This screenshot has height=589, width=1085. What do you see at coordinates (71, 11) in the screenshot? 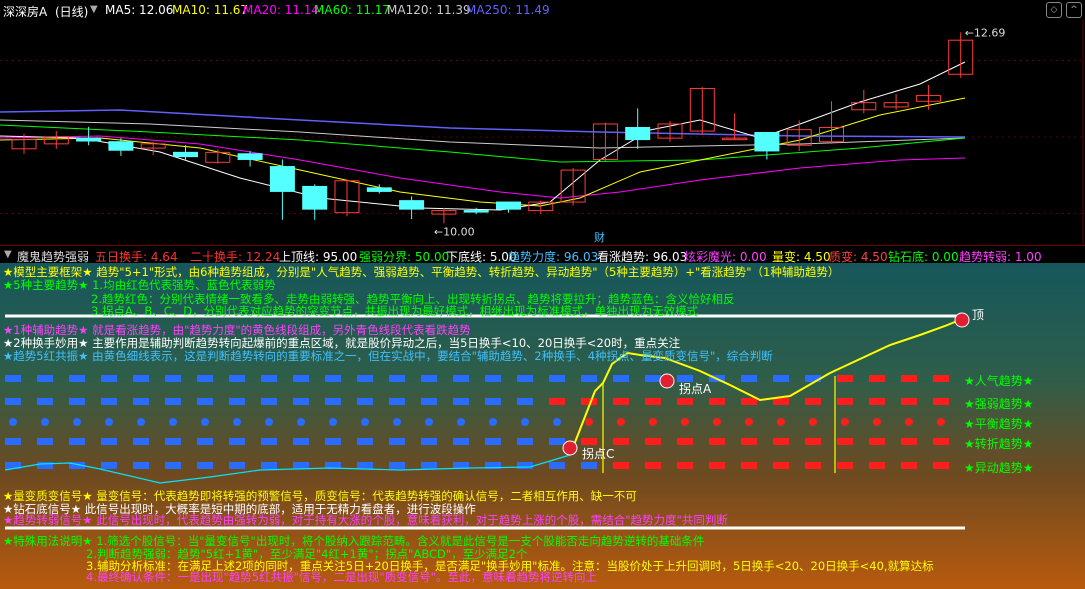
I see `period-label: (日线)` at bounding box center [71, 11].